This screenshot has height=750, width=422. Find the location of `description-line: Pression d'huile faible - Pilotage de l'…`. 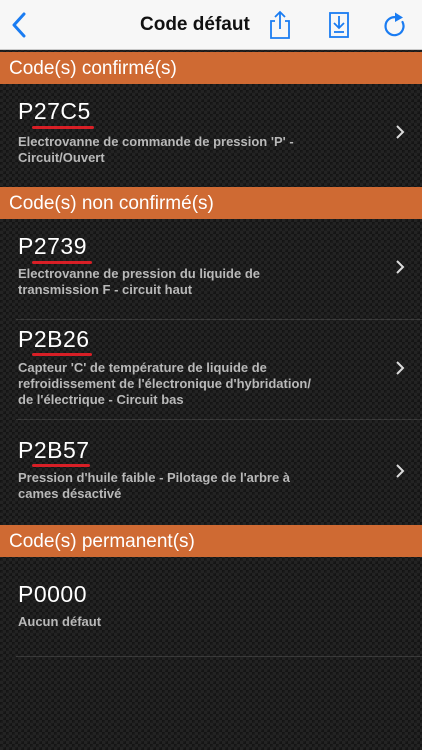

description-line: Pression d'huile faible - Pilotage de l'… is located at coordinates (154, 477).